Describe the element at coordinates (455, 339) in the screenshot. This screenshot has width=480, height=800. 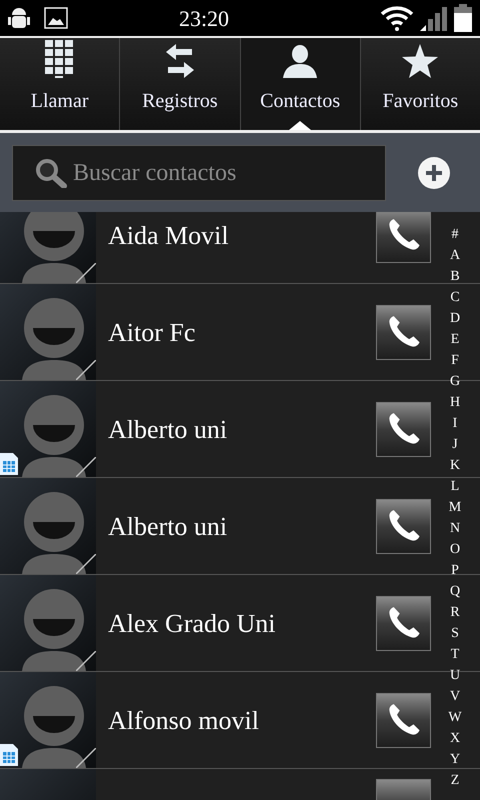
I see `index-letter: E` at that location.